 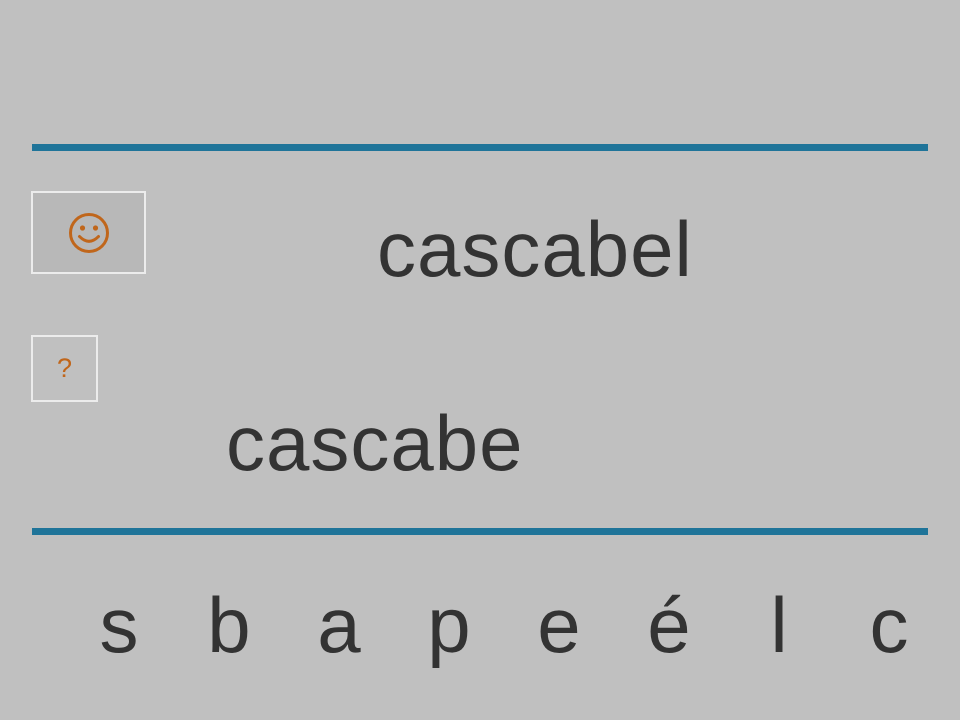 I want to click on typed-word: cascabe, so click(x=375, y=443).